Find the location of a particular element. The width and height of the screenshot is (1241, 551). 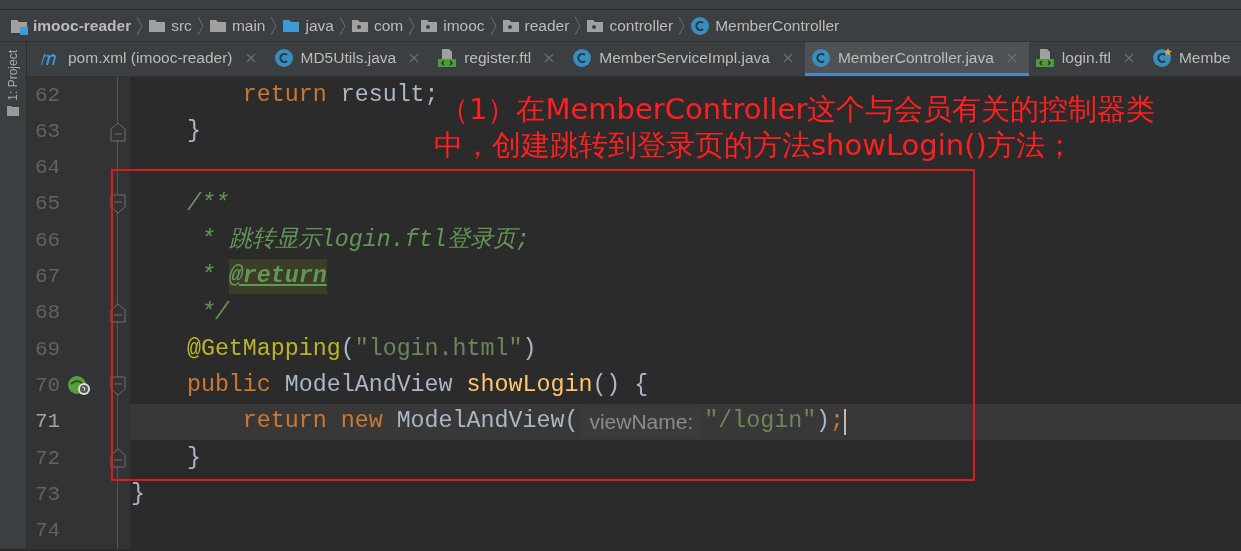

editor-tab: login.ftl is located at coordinates (1087, 59).